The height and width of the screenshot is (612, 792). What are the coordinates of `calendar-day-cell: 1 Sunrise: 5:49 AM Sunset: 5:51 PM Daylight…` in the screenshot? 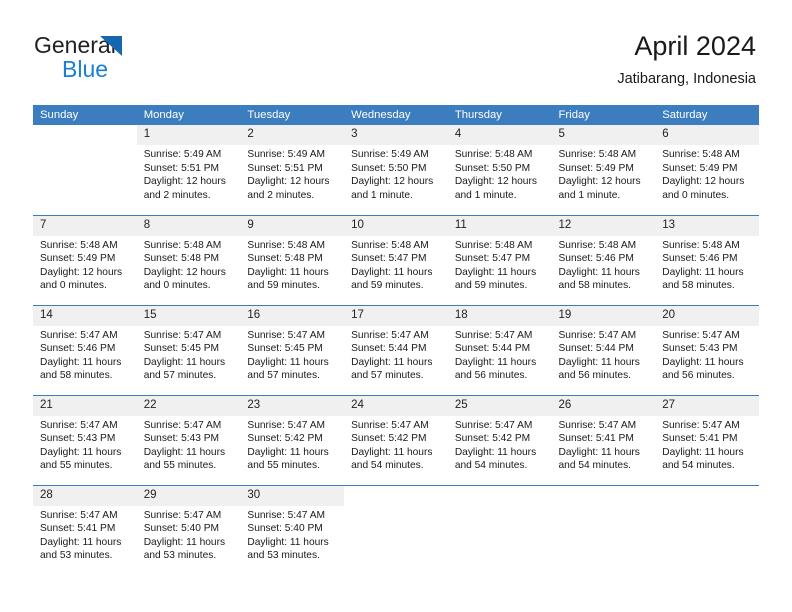 It's located at (188, 170).